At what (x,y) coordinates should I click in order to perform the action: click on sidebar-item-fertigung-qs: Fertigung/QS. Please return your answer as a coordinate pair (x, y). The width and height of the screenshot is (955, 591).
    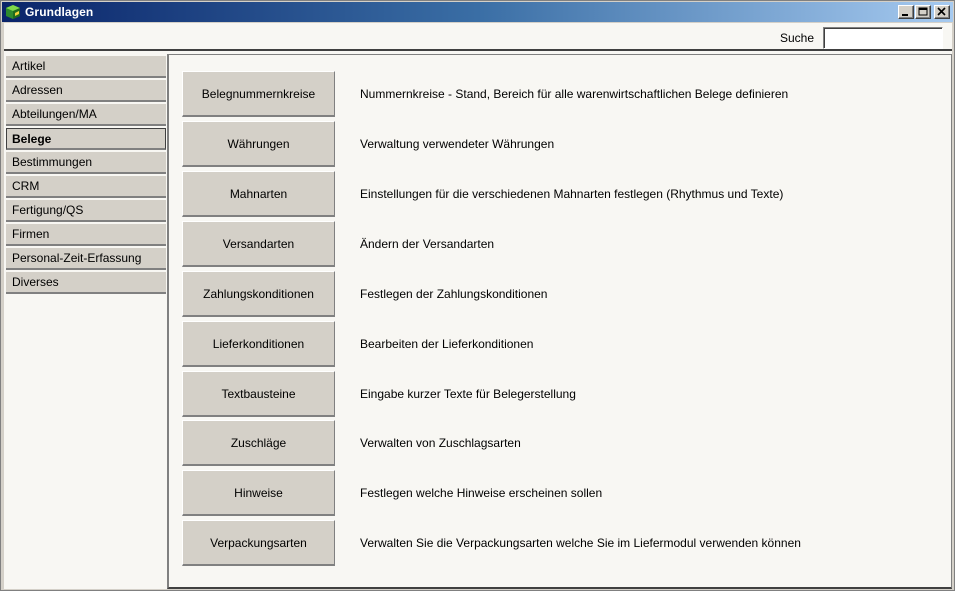
    Looking at the image, I should click on (86, 211).